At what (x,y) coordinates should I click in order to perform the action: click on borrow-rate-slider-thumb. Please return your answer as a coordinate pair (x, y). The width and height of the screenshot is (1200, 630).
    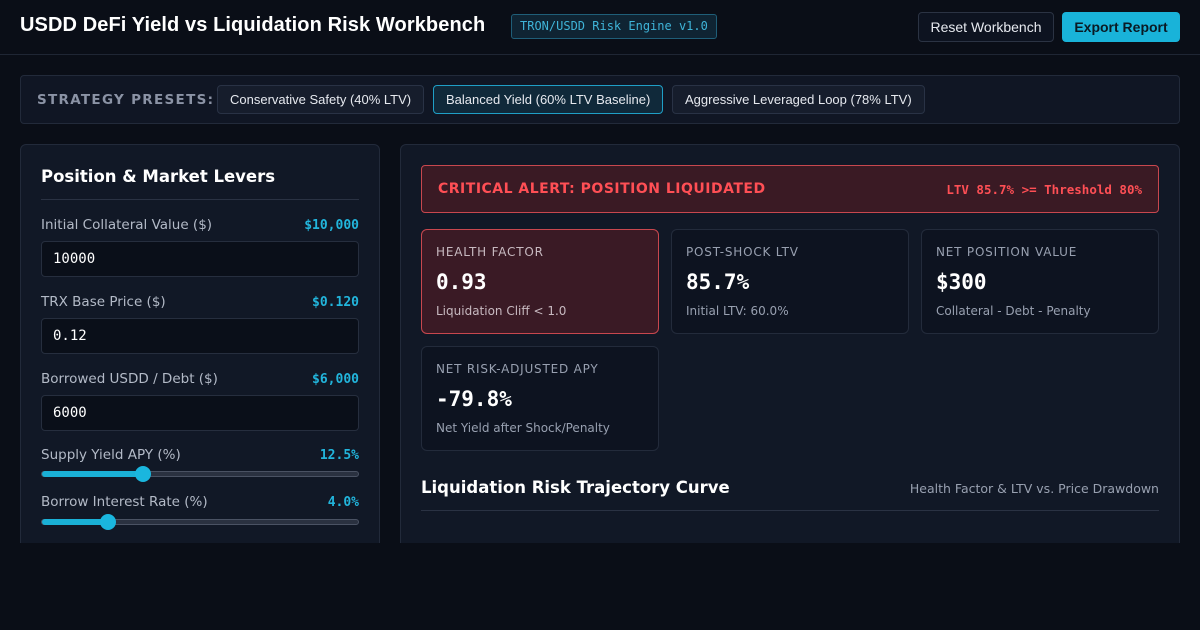
    Looking at the image, I should click on (108, 522).